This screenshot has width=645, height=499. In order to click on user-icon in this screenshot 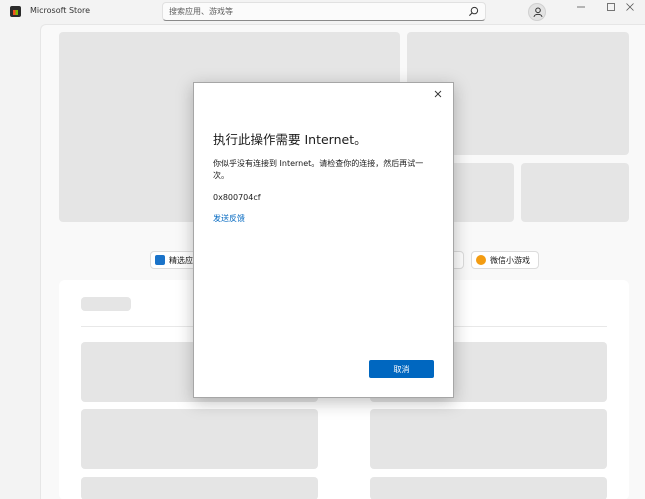, I will do `click(538, 12)`.